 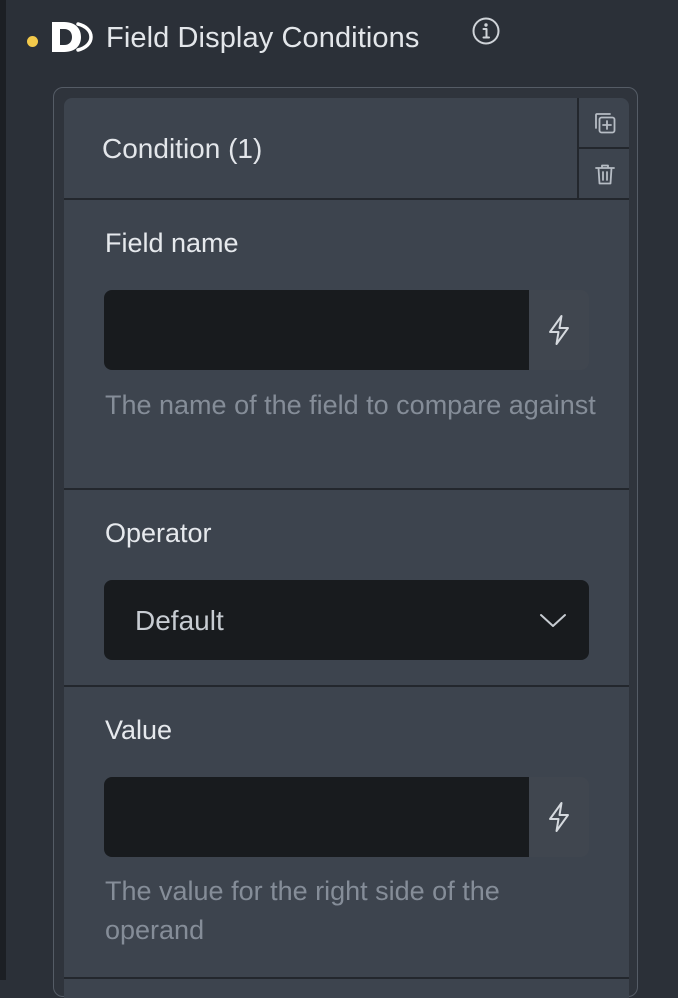 What do you see at coordinates (72, 37) in the screenshot?
I see `d-logo-icon` at bounding box center [72, 37].